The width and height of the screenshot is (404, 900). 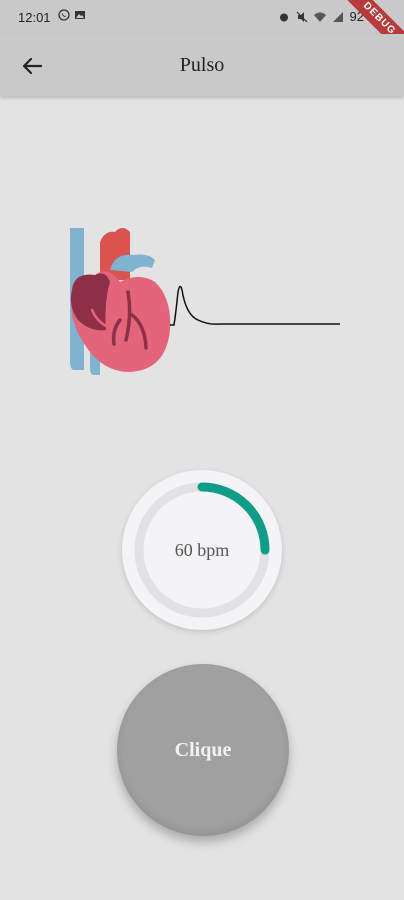 I want to click on app-bar: Pulso, so click(x=202, y=65).